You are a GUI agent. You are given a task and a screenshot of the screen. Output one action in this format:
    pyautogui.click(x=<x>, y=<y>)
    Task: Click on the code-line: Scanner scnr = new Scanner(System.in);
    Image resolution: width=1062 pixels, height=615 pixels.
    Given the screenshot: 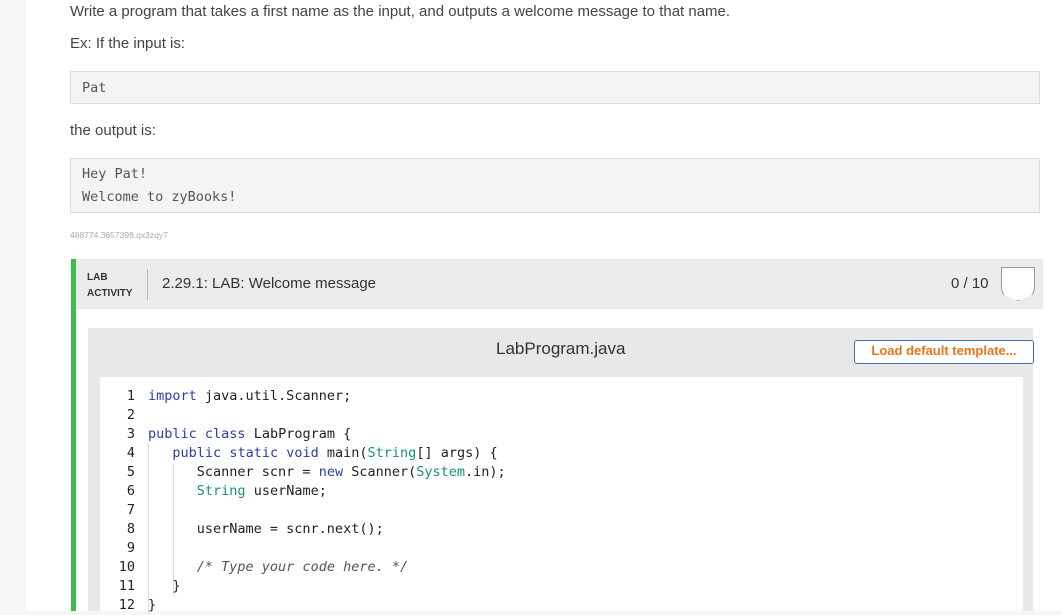 What is the action you would take?
    pyautogui.click(x=327, y=472)
    